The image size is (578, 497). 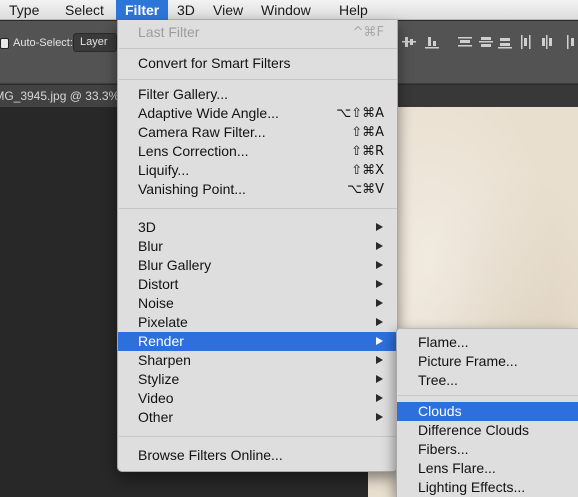 I want to click on auto-select-checkbox, so click(x=4, y=43).